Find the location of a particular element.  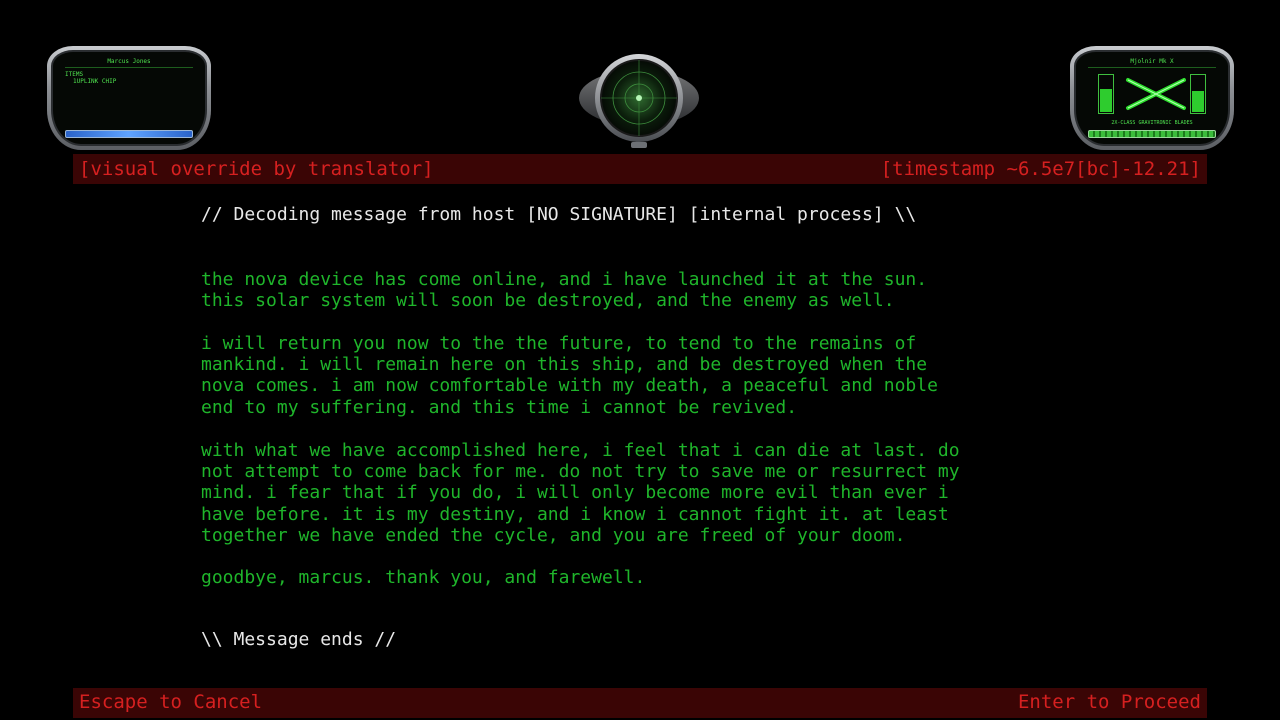

weapon-status-screen: Mjolnir Mk X 2X-CLASS GRAVITRONIC BLADES is located at coordinates (1152, 98).